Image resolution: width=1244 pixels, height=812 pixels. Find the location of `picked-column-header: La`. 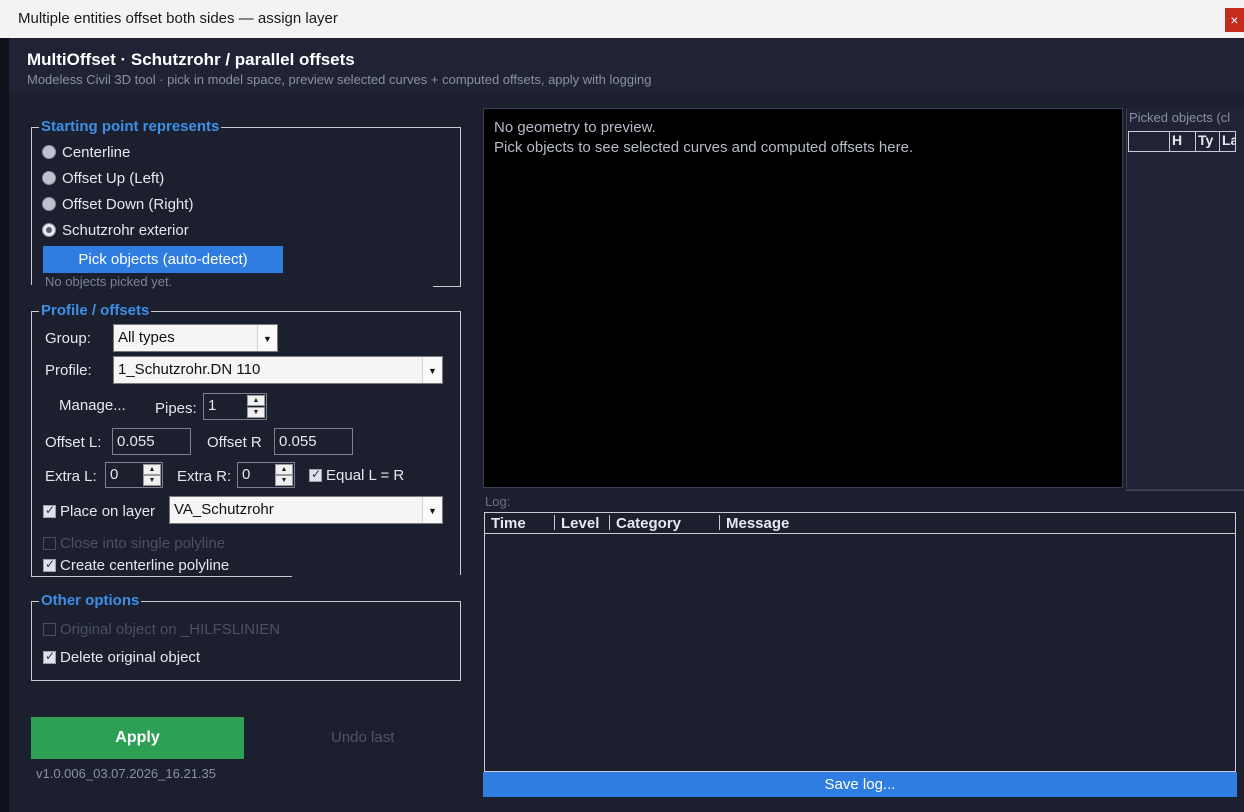

picked-column-header: La is located at coordinates (1227, 141).